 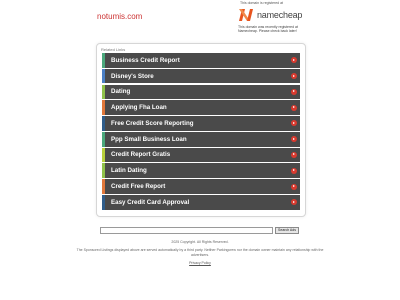 I want to click on registrar-caption: This domain is registered at, so click(x=261, y=3).